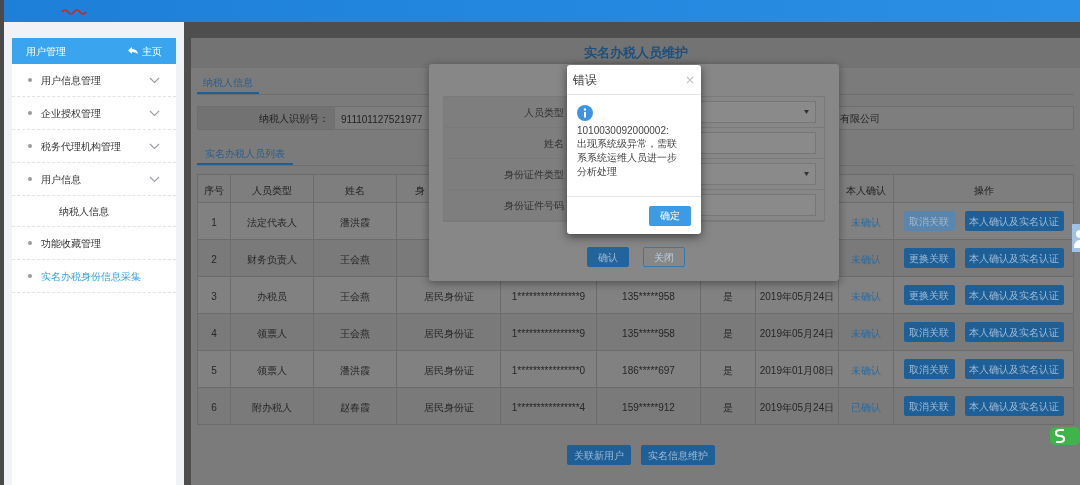  Describe the element at coordinates (272, 297) in the screenshot. I see `table-cell-text: 办税员` at that location.